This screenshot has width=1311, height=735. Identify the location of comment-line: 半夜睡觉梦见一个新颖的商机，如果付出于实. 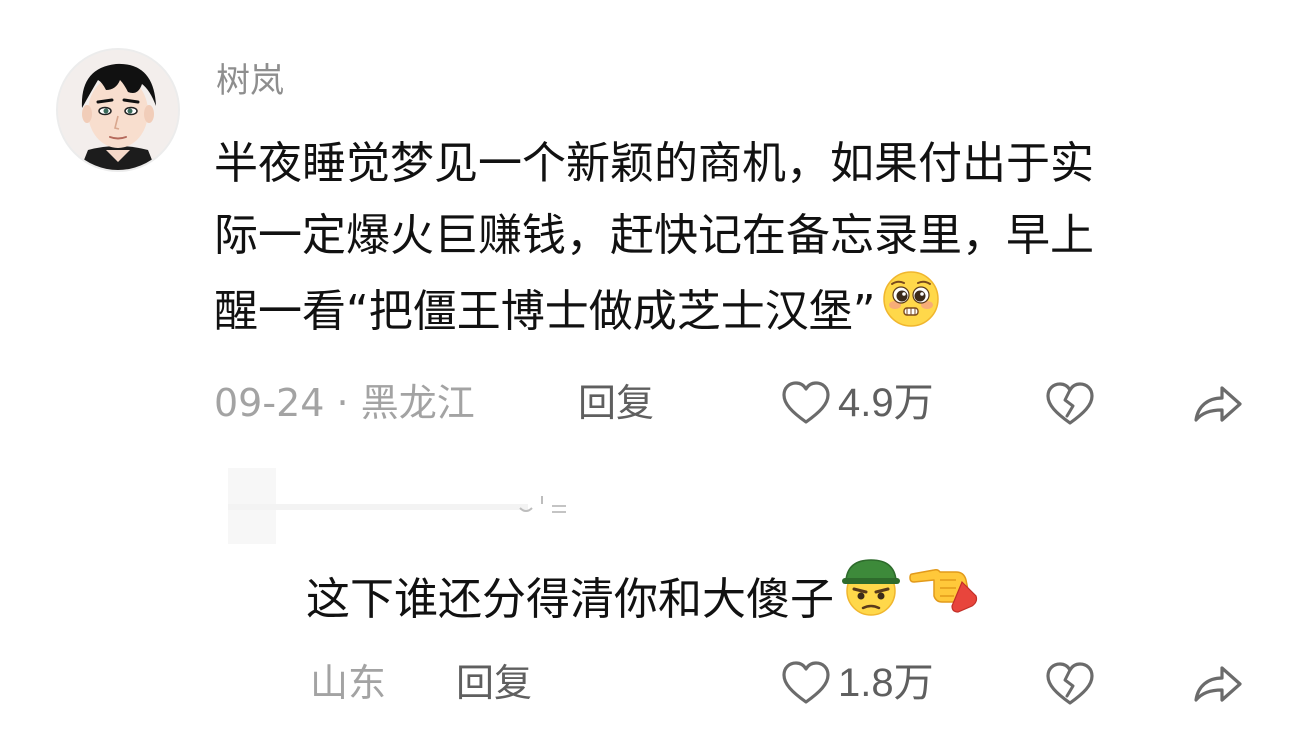
(654, 163).